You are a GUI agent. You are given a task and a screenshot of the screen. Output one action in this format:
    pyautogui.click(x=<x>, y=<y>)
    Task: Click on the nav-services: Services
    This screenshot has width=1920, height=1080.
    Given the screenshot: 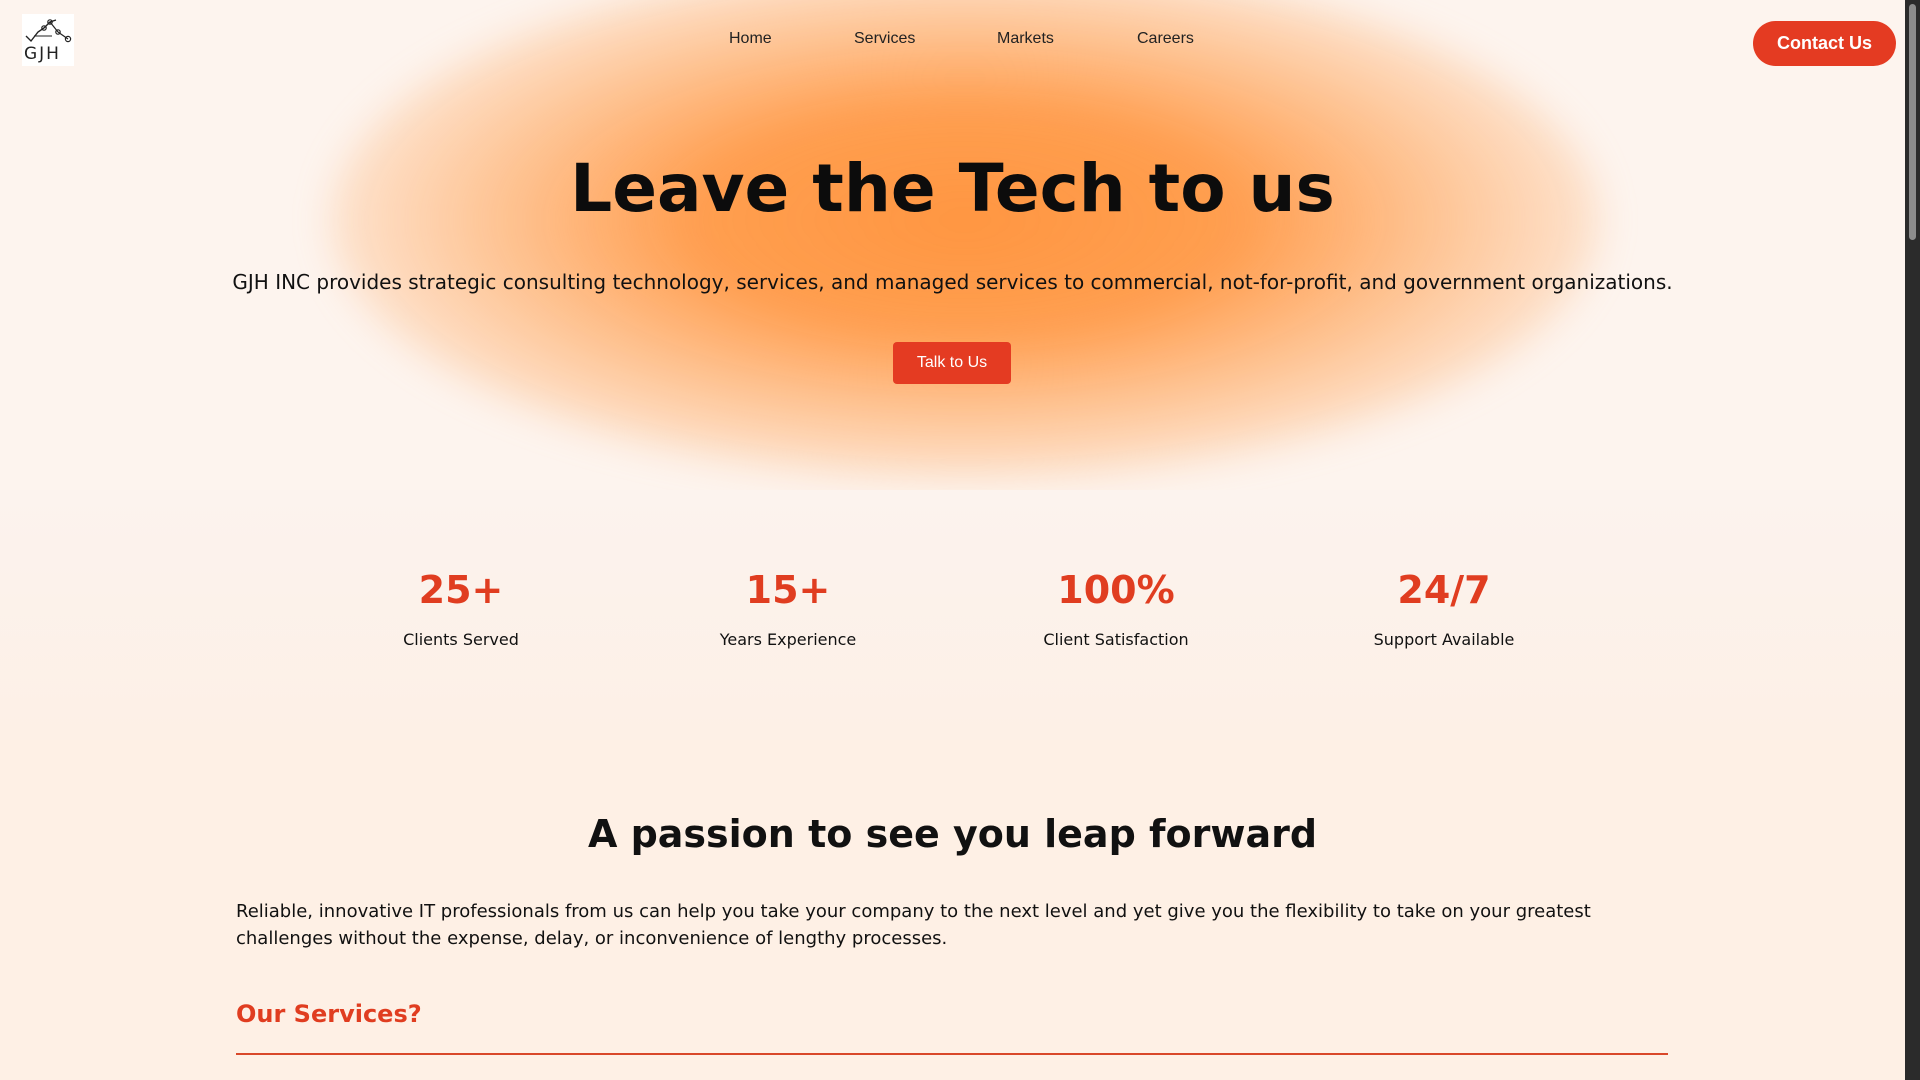 What is the action you would take?
    pyautogui.click(x=884, y=39)
    